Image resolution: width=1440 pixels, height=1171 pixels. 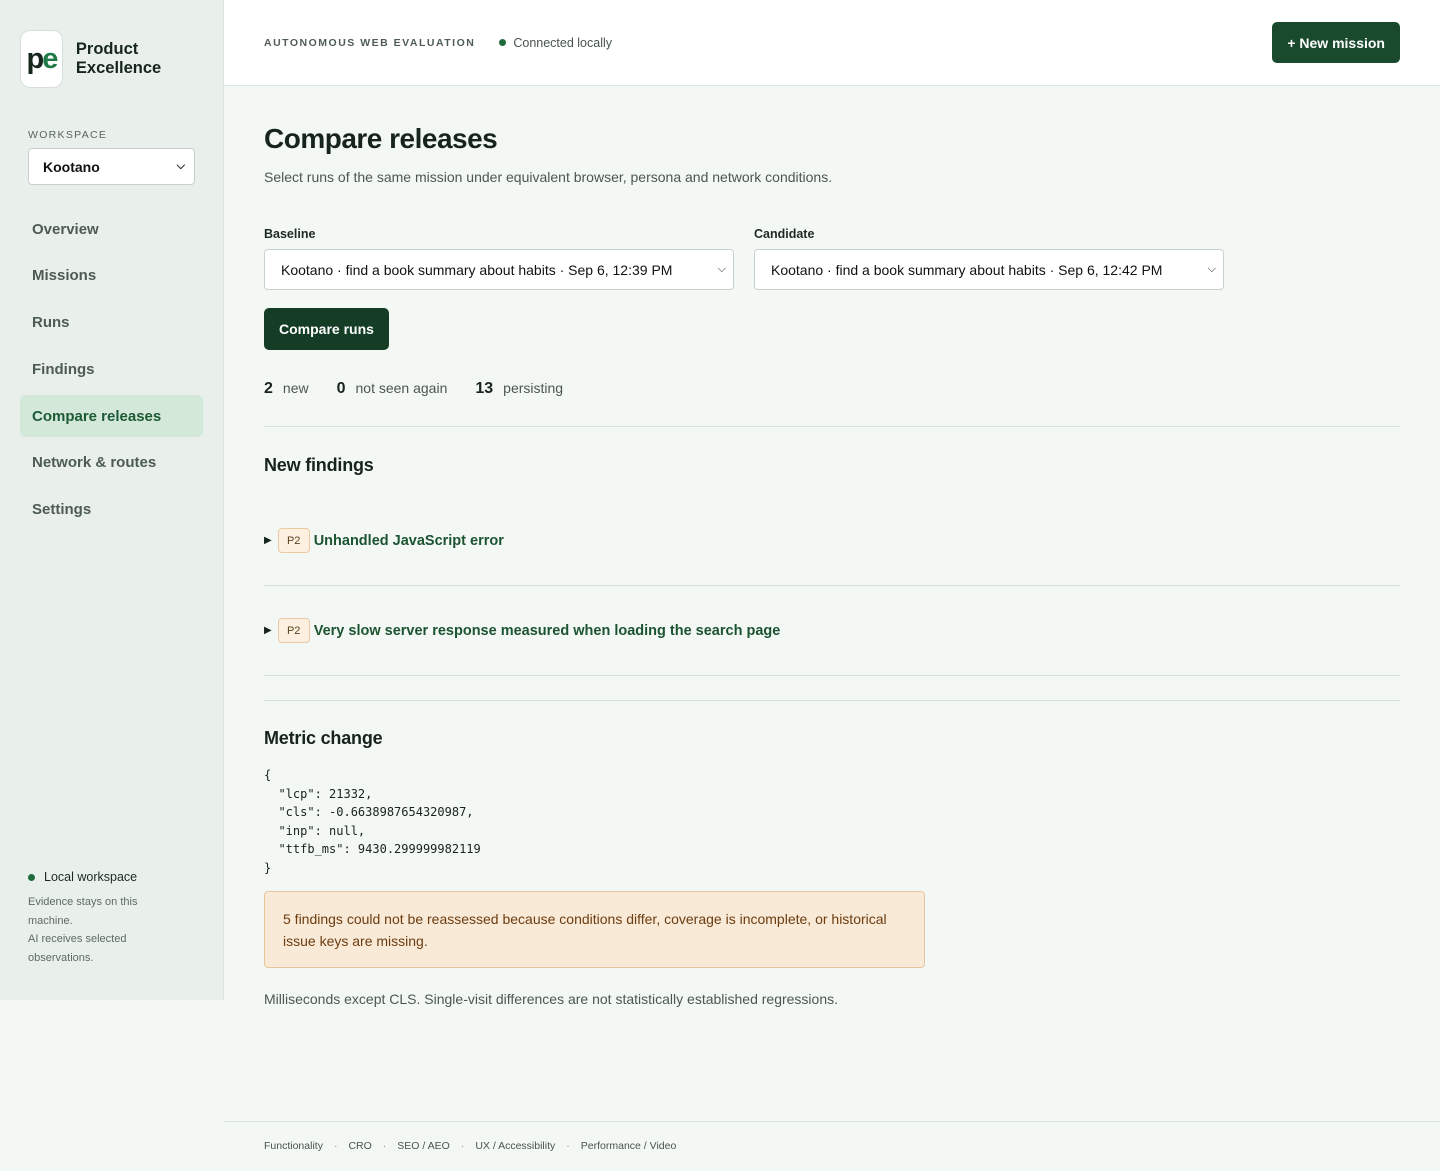 What do you see at coordinates (519, 388) in the screenshot?
I see `count-persisting: 13 persisting` at bounding box center [519, 388].